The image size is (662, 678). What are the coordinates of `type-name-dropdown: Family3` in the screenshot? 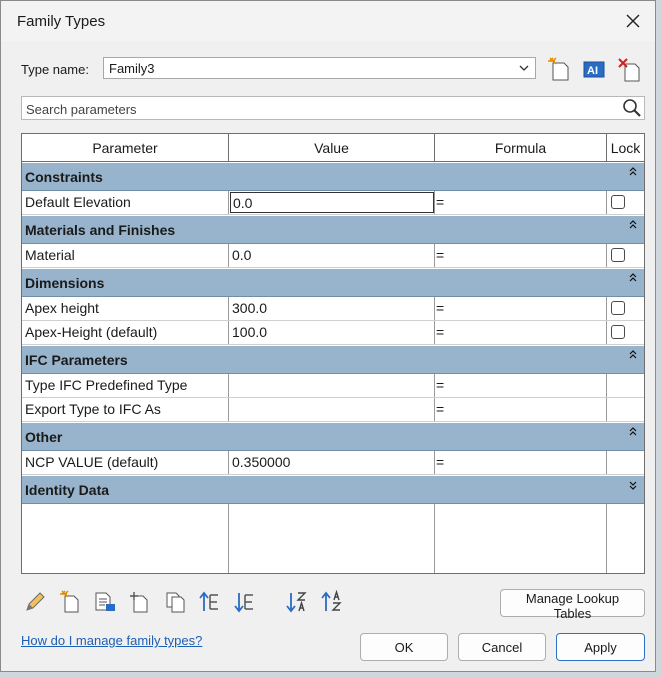 It's located at (319, 68).